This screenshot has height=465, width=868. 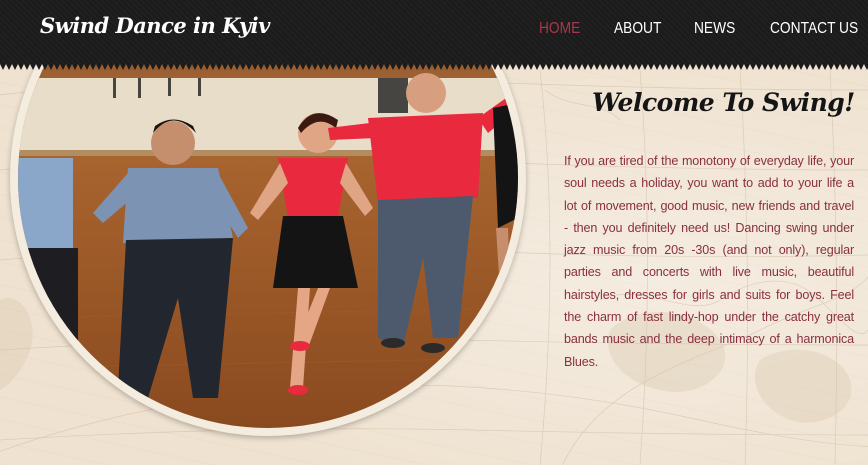 I want to click on nav-item-news: NEWS, so click(x=732, y=29).